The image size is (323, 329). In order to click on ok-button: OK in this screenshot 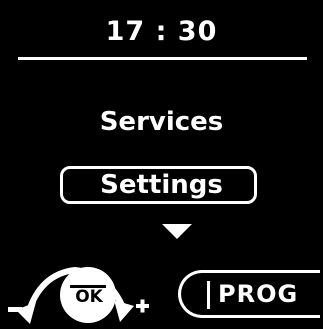, I will do `click(89, 297)`.